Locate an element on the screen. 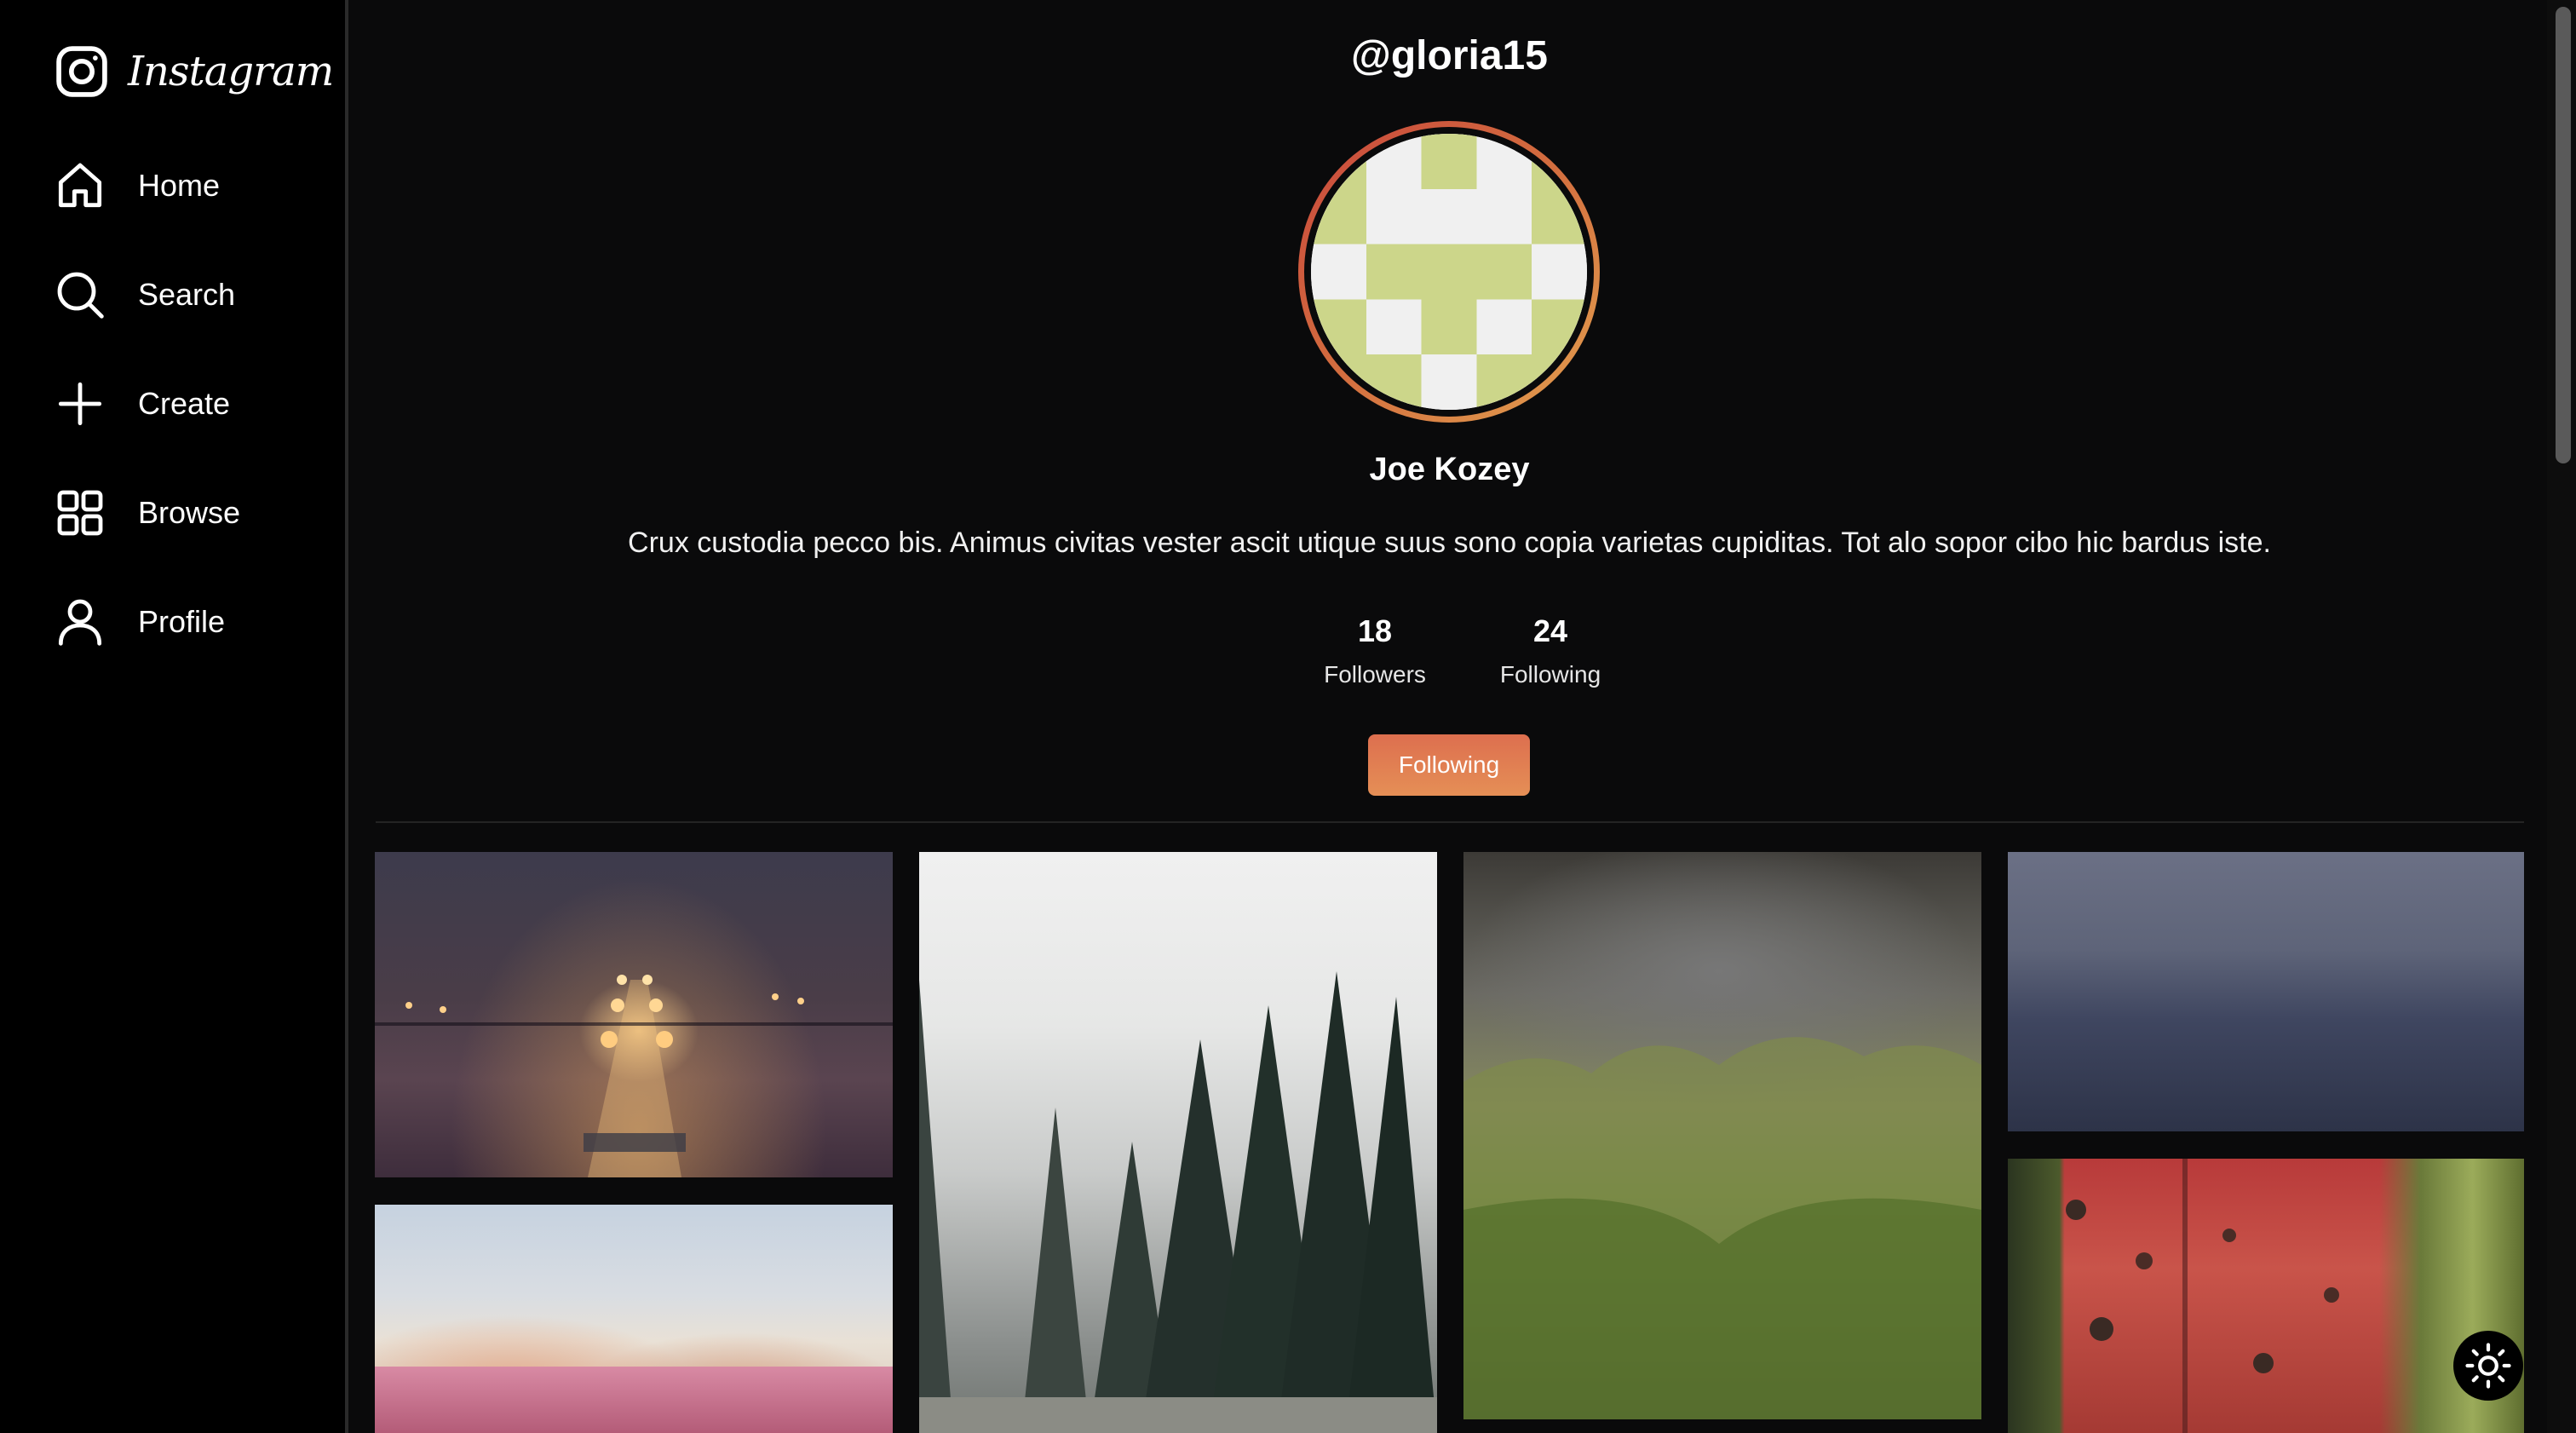 The height and width of the screenshot is (1433, 2576). grid-icon is located at coordinates (80, 513).